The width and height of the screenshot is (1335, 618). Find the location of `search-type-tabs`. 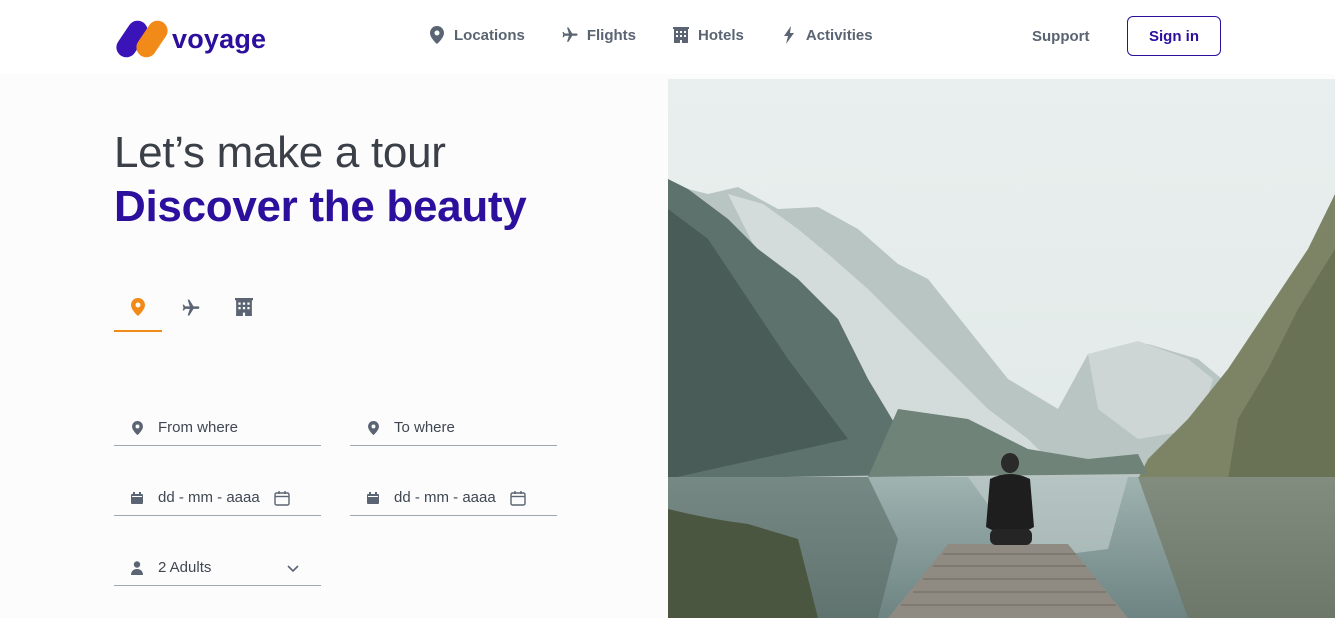

search-type-tabs is located at coordinates (193, 314).